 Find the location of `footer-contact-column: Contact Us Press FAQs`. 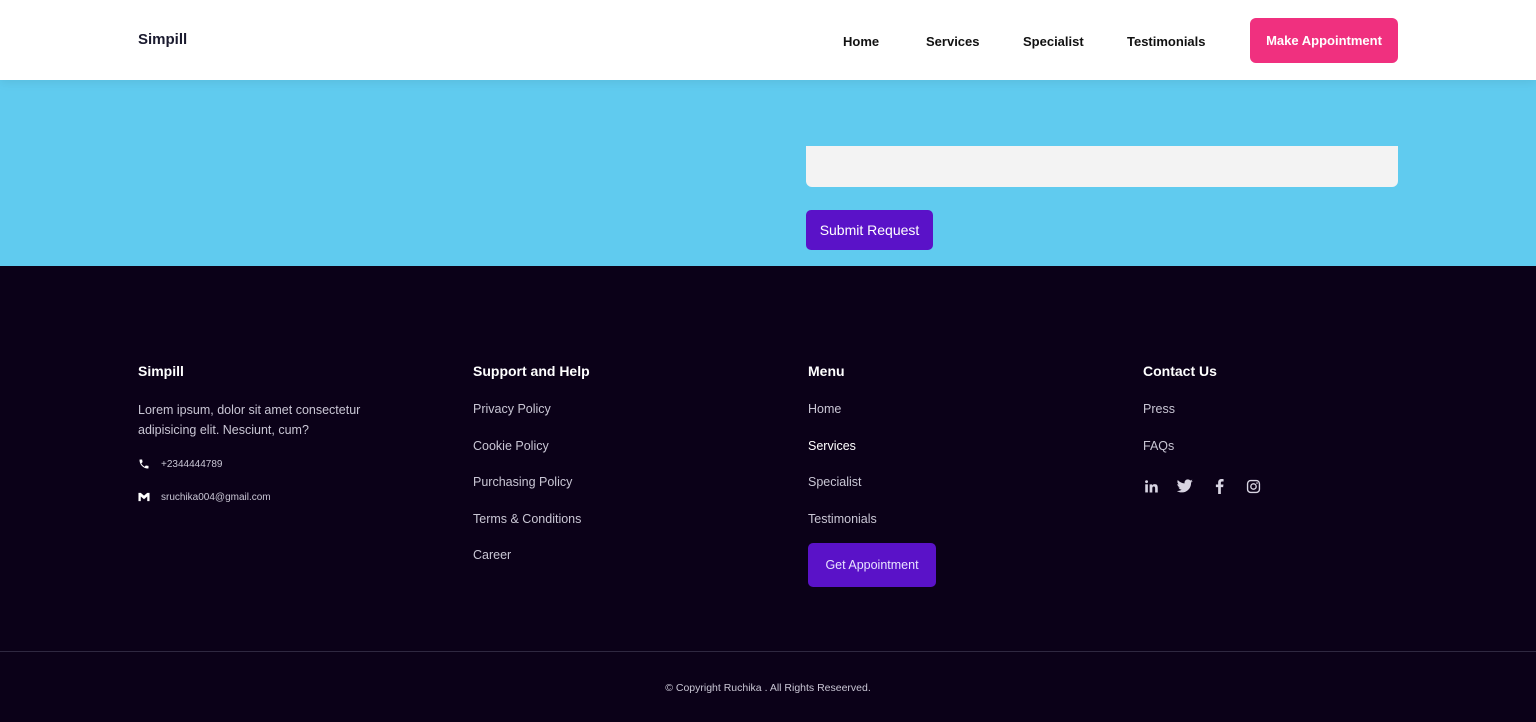

footer-contact-column: Contact Us Press FAQs is located at coordinates (1202, 428).